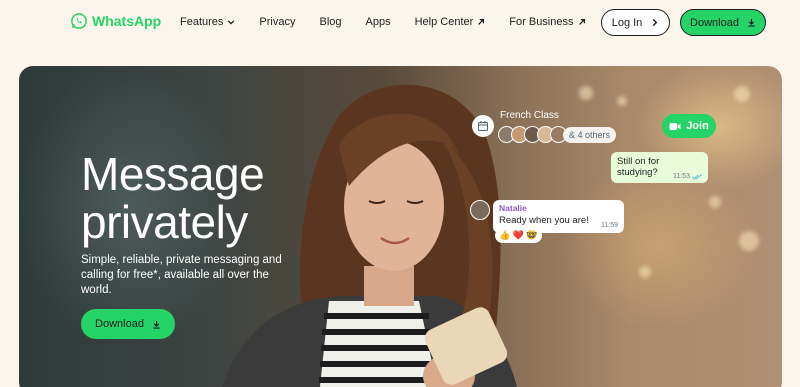  Describe the element at coordinates (127, 21) in the screenshot. I see `brand-name: WhatsApp` at that location.